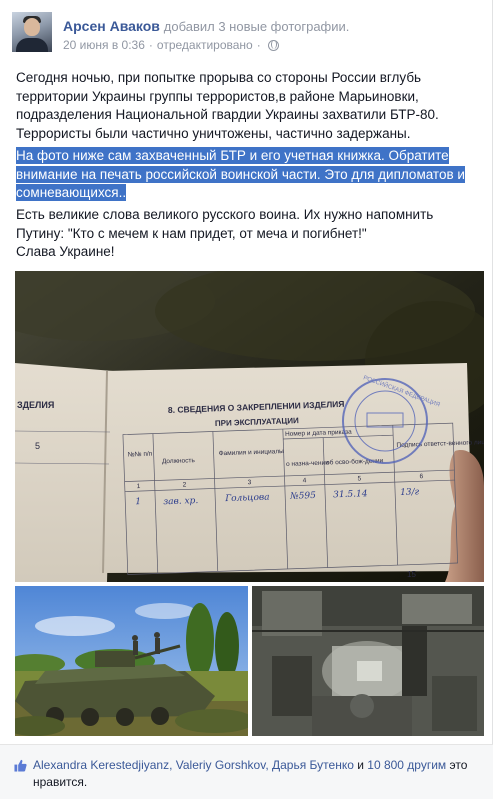  Describe the element at coordinates (180, 501) in the screenshot. I see `handwritten-position: зав. хр.` at that location.